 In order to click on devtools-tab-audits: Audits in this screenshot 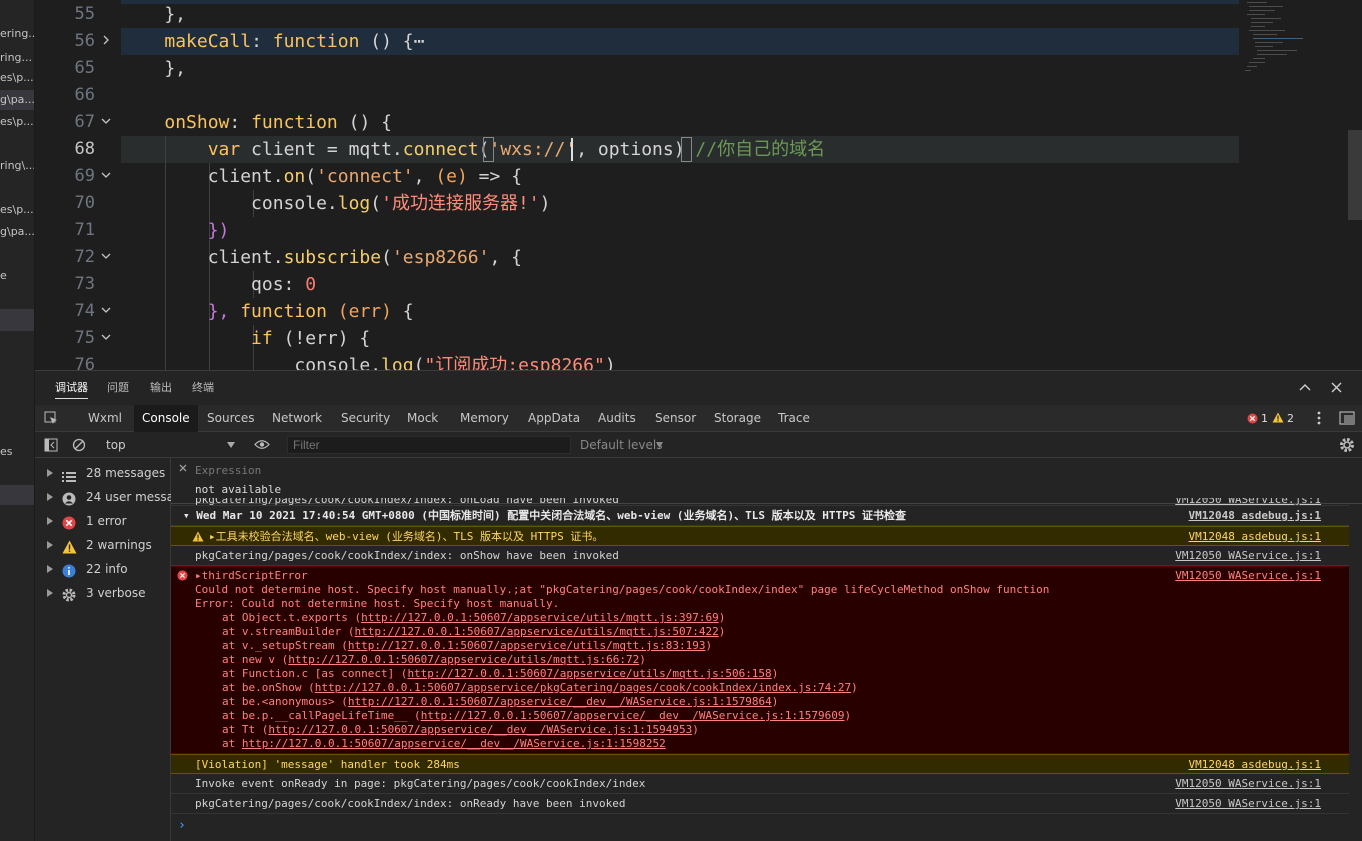, I will do `click(617, 418)`.